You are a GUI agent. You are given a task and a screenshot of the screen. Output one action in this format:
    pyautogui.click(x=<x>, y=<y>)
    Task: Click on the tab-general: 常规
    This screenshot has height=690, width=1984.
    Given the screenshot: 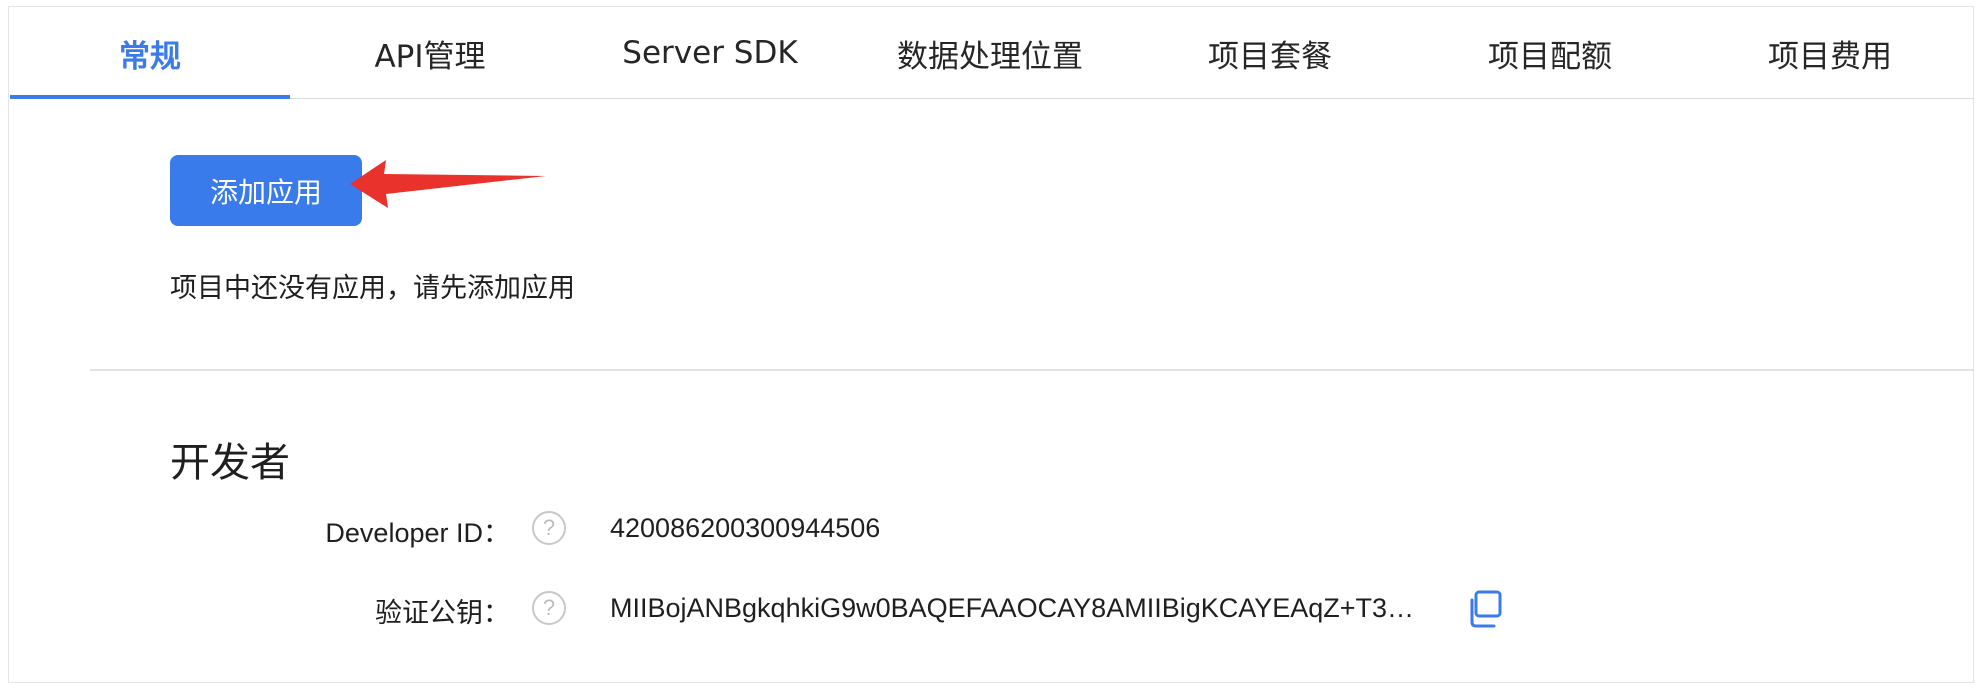 What is the action you would take?
    pyautogui.click(x=150, y=53)
    